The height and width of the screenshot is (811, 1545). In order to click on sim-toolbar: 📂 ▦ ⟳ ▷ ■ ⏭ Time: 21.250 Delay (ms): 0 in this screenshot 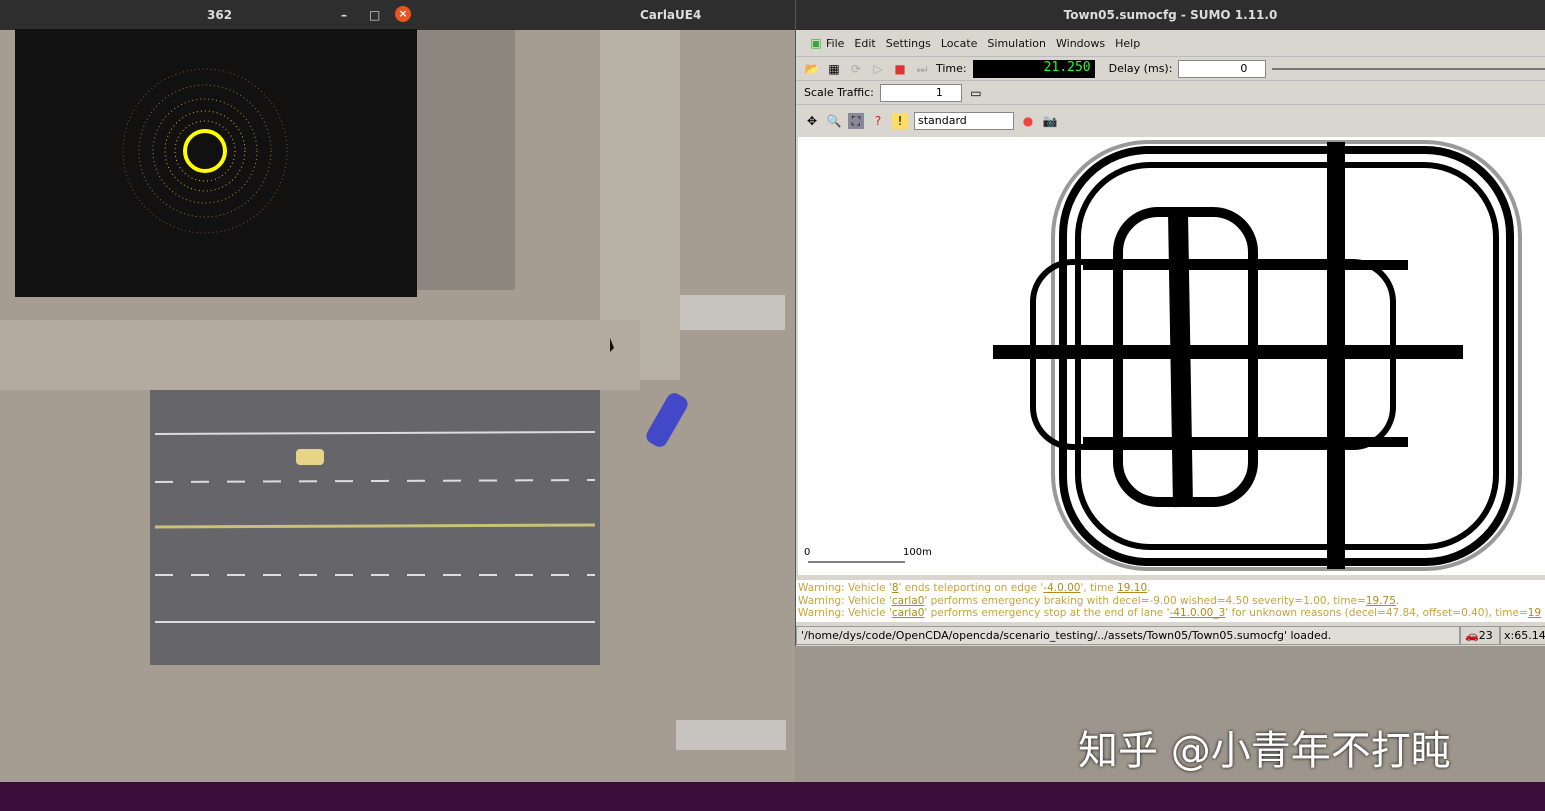, I will do `click(1170, 68)`.